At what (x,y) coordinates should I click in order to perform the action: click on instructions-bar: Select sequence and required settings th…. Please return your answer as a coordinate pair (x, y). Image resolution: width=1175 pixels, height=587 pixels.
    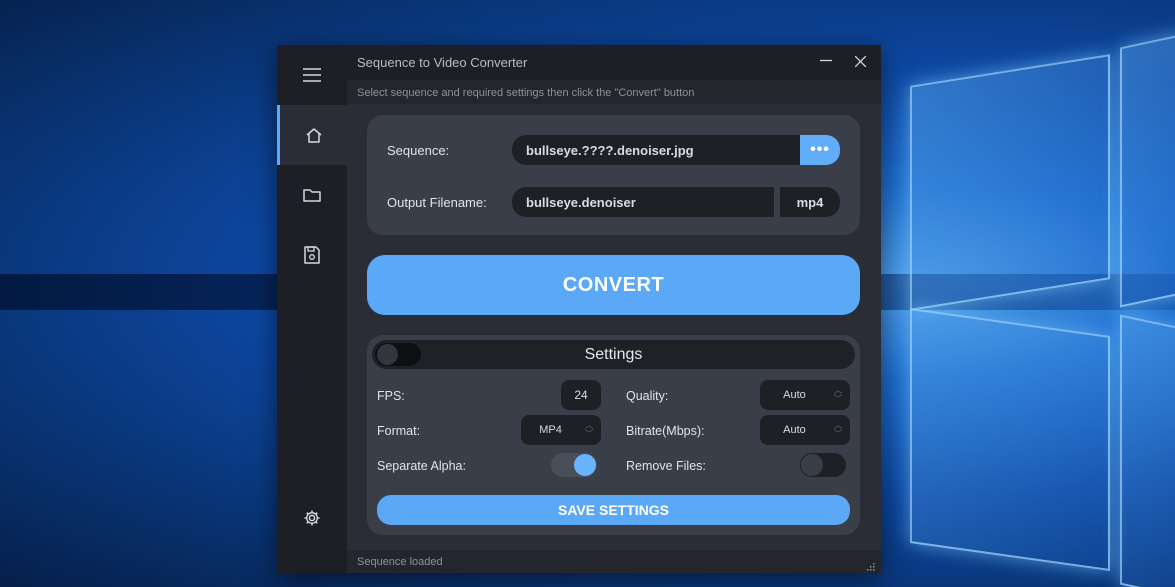
    Looking at the image, I should click on (614, 92).